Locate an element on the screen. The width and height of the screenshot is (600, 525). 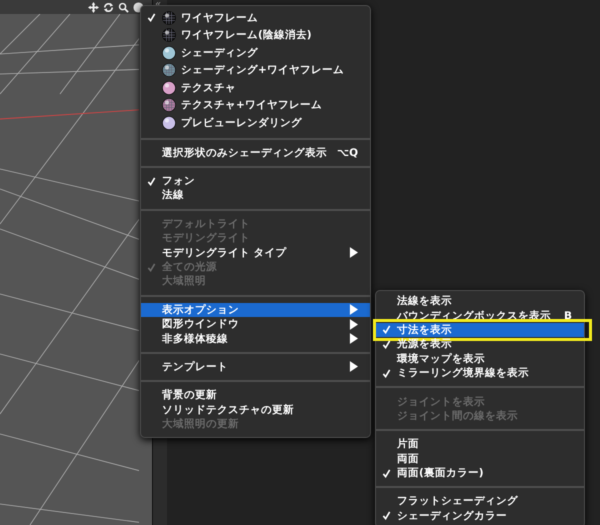
menu-item: モデリングライト タイプ is located at coordinates (255, 252).